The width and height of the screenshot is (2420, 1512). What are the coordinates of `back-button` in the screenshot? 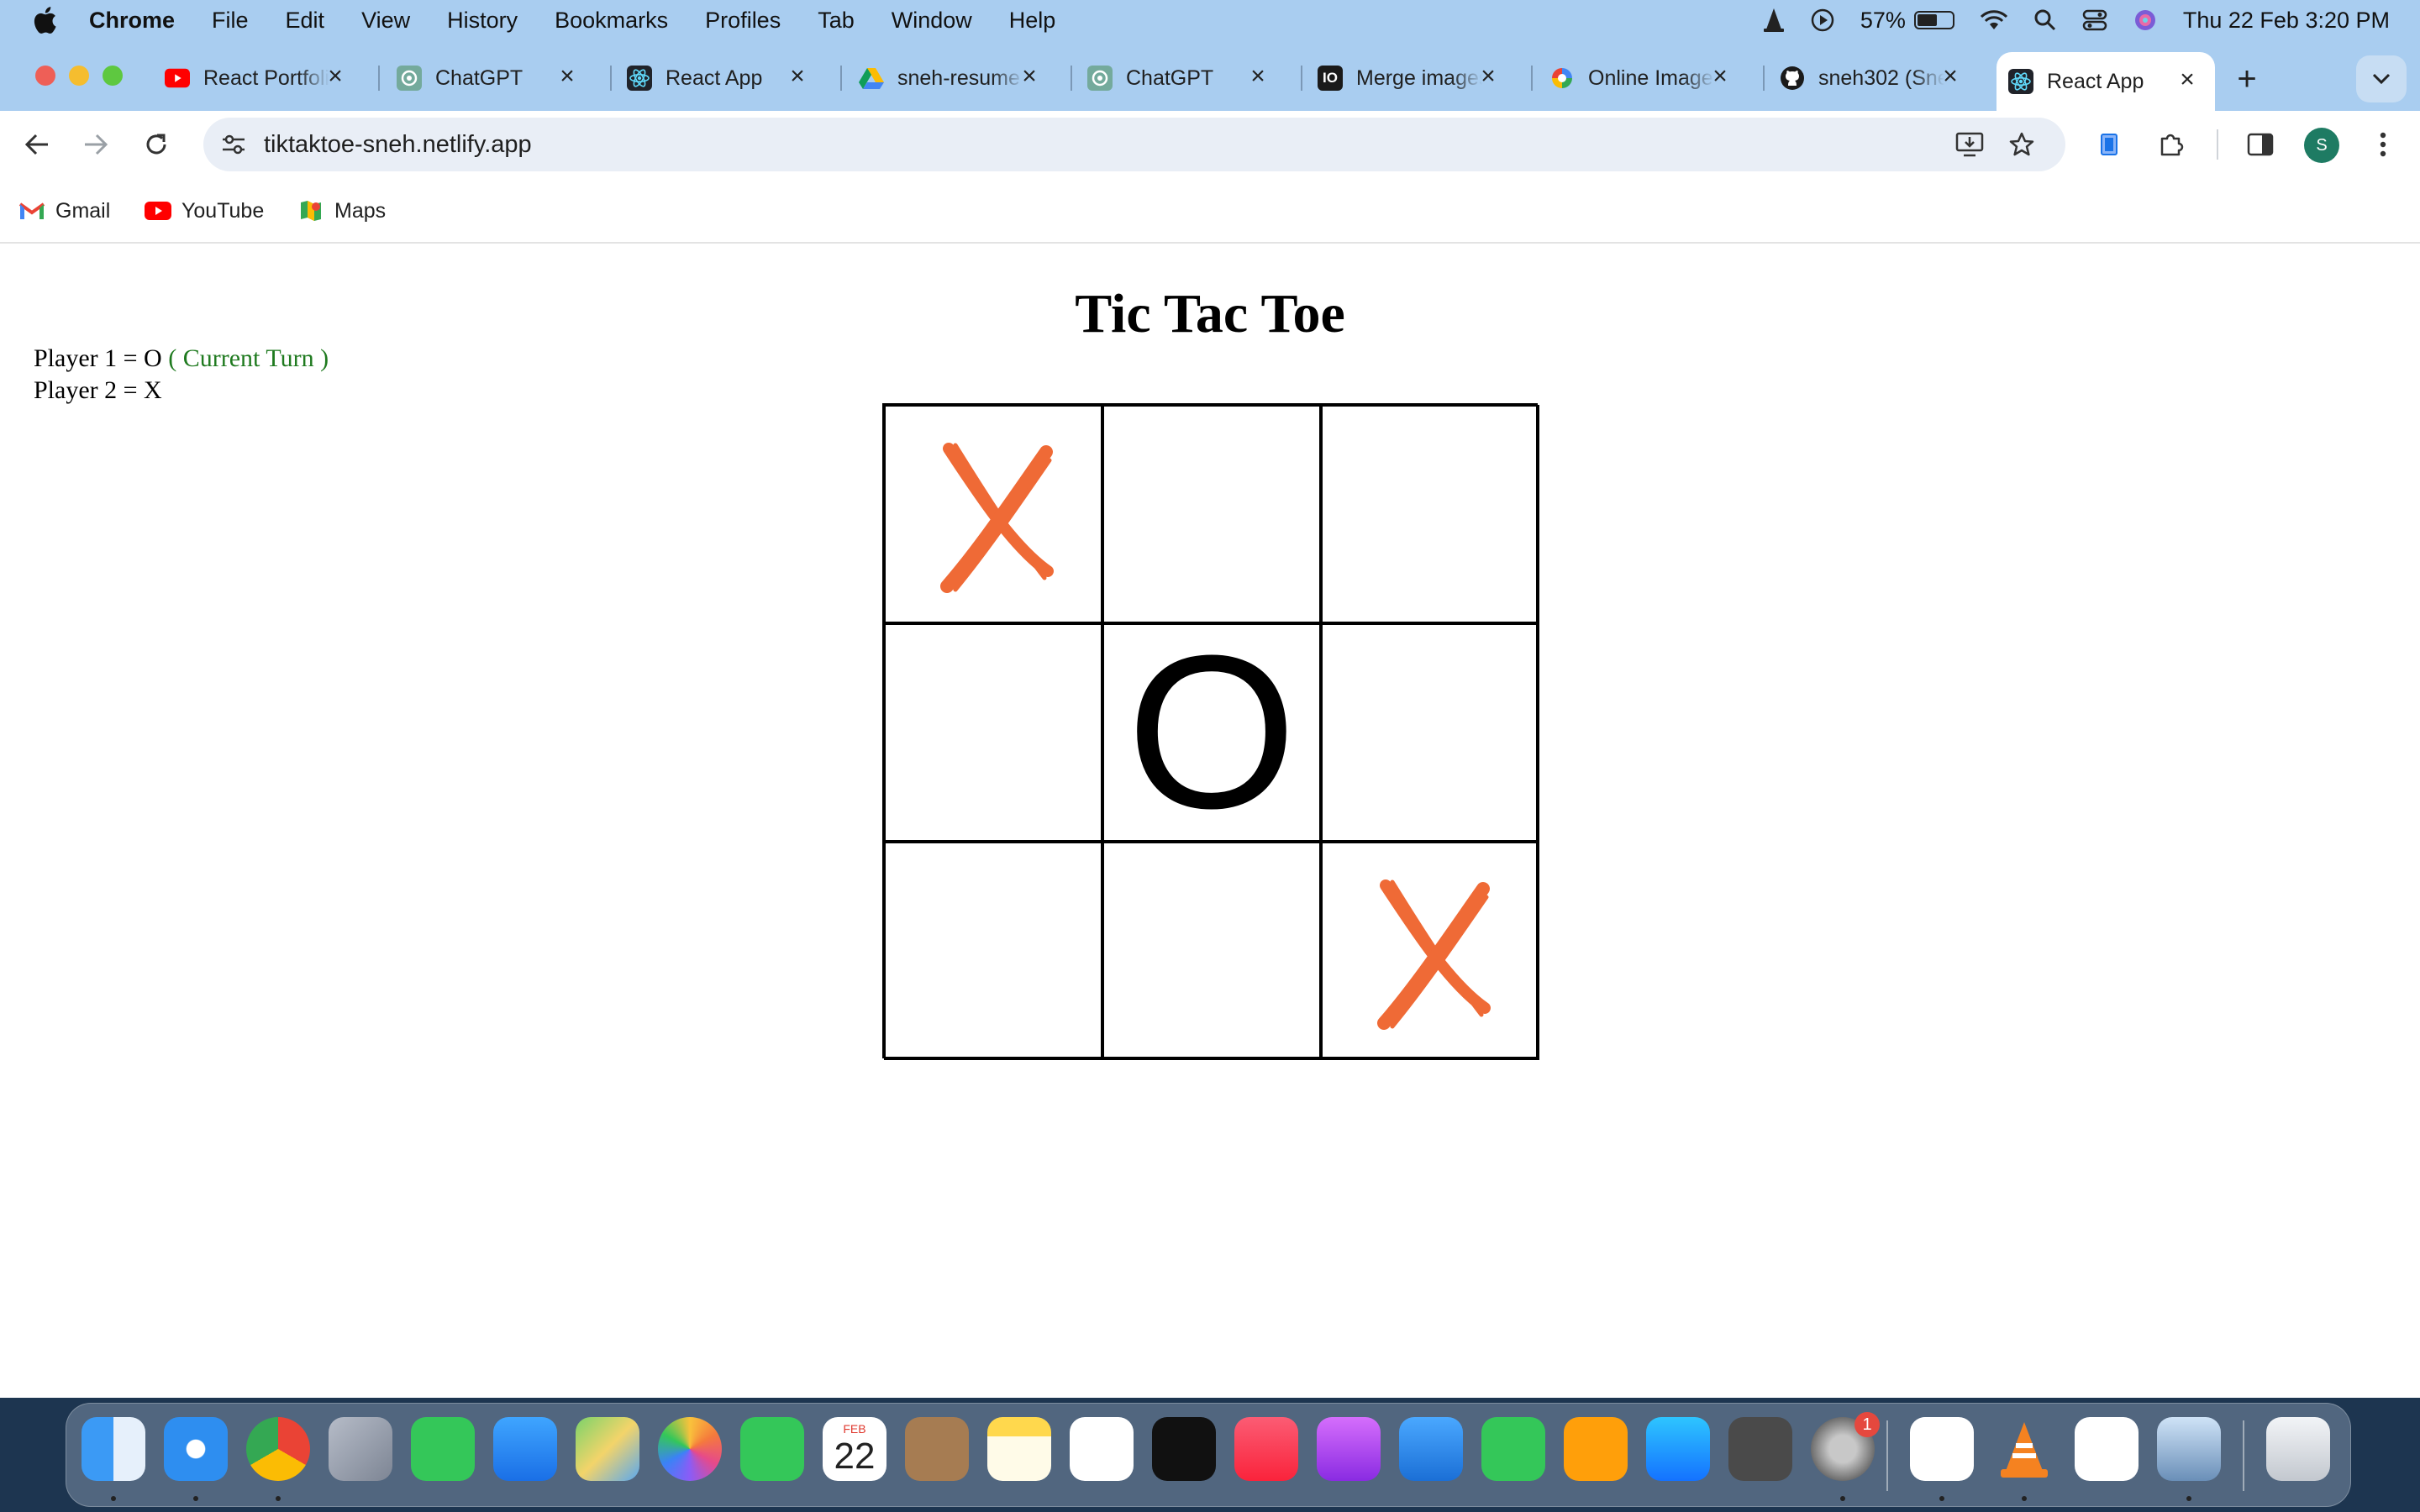 It's located at (36, 144).